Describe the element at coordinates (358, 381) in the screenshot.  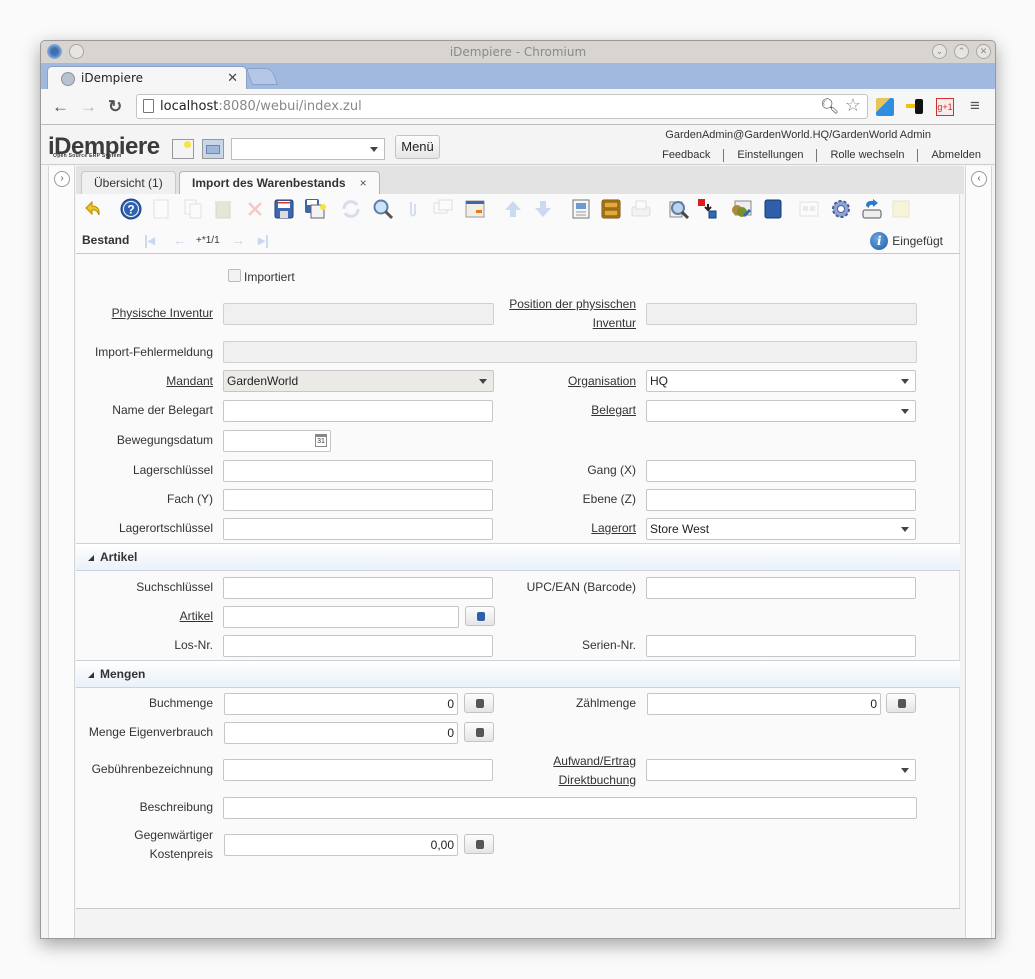
I see `mandant-select: GardenWorld` at that location.